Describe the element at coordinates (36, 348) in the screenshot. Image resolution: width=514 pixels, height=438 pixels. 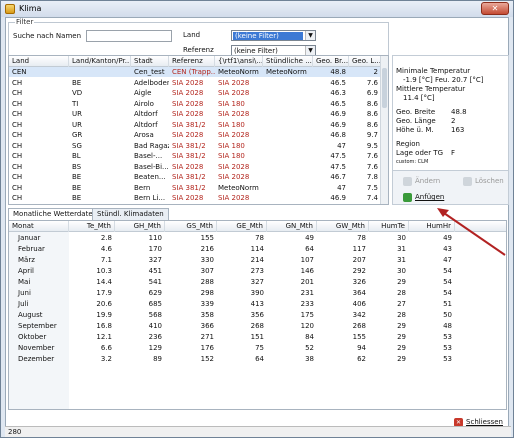
I see `table-cell: November` at that location.